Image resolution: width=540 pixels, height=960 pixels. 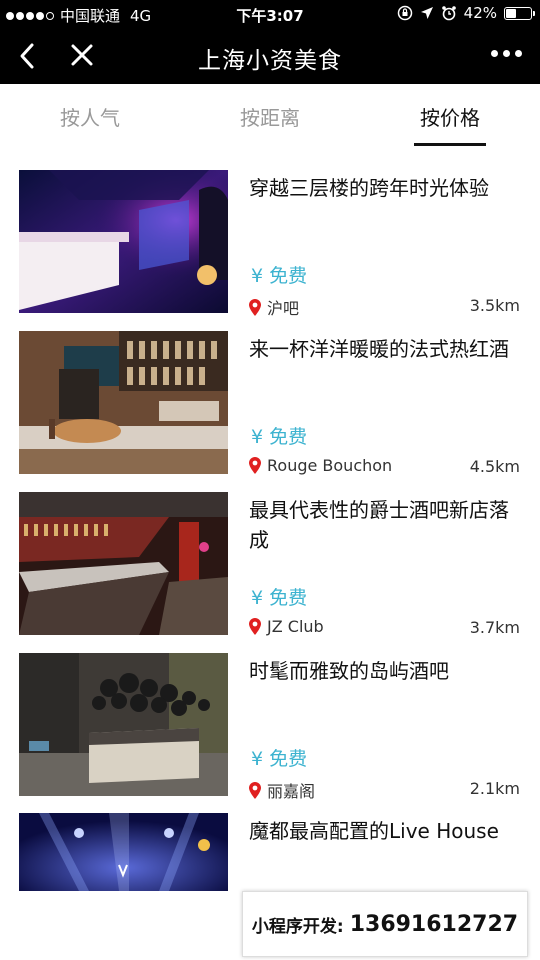 I want to click on tab-popularity: 按人气, so click(x=90, y=116).